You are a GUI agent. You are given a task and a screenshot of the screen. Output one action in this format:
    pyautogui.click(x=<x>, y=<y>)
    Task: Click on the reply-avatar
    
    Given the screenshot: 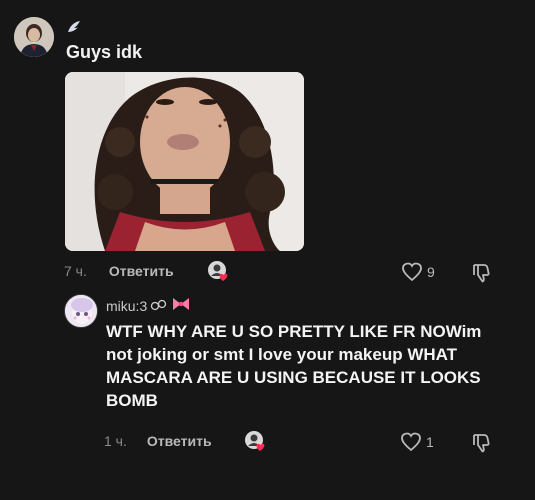 What is the action you would take?
    pyautogui.click(x=81, y=311)
    